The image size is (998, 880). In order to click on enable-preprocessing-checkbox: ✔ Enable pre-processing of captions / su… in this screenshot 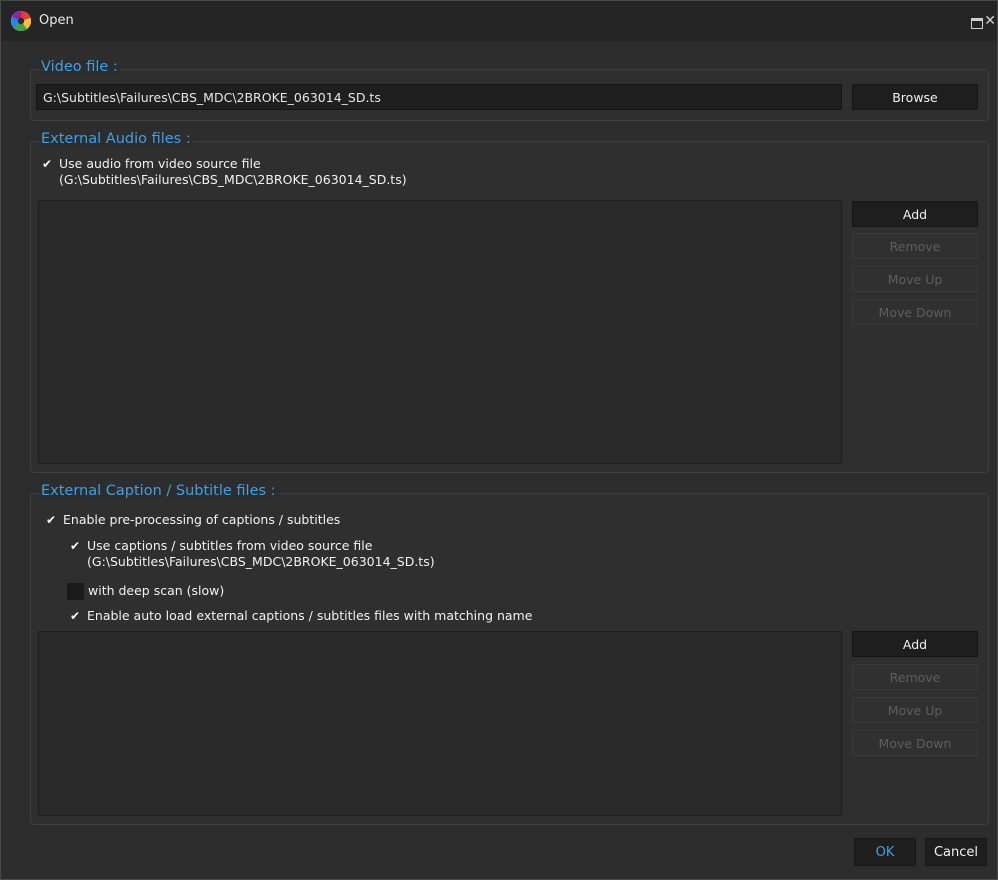, I will do `click(191, 520)`.